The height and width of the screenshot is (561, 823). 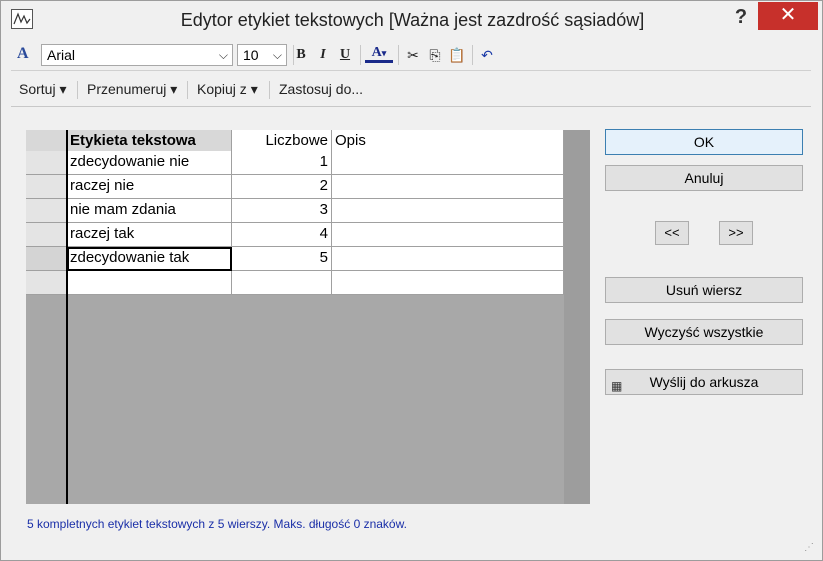 What do you see at coordinates (577, 317) in the screenshot?
I see `grid-scroll-strip` at bounding box center [577, 317].